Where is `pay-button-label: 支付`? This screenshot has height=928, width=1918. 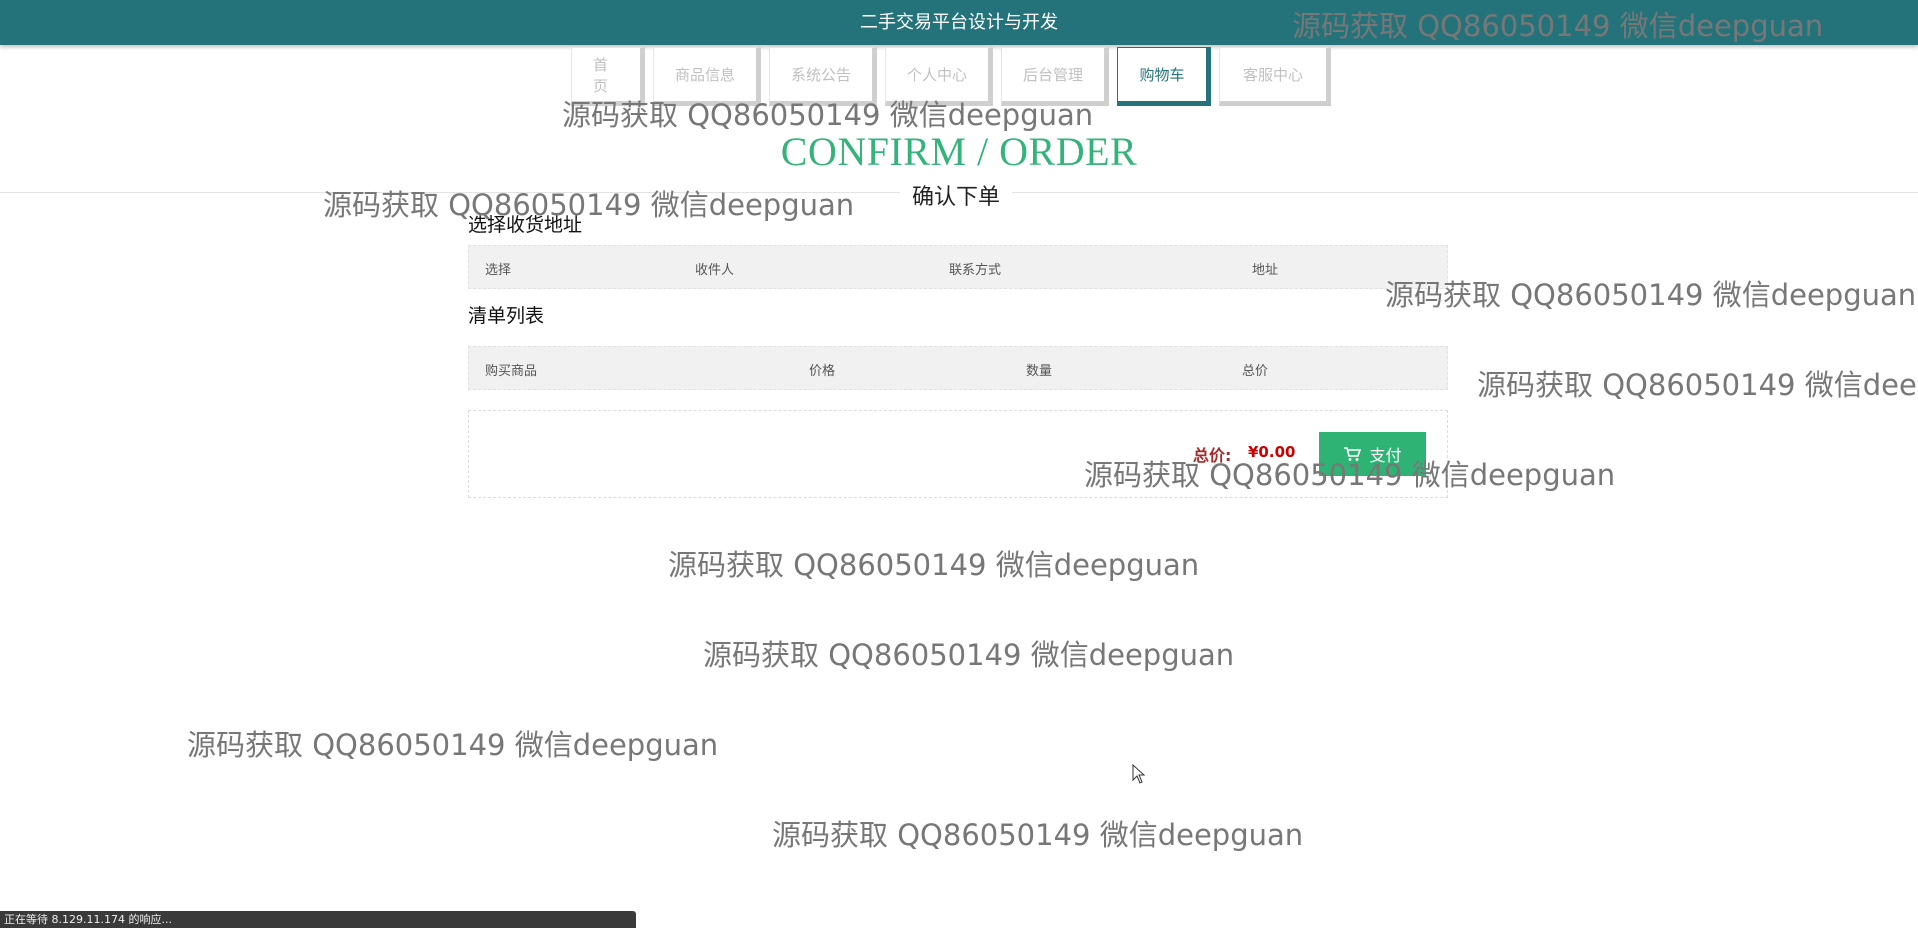
pay-button-label: 支付 is located at coordinates (1385, 456).